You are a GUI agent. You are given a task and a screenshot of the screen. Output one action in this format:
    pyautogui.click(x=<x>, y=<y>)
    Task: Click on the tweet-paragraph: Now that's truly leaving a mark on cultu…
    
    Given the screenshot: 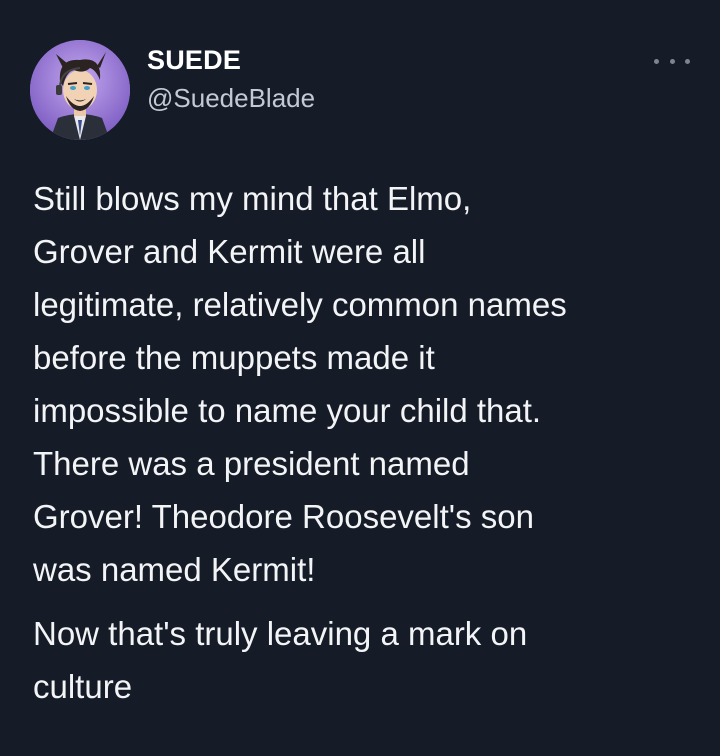 What is the action you would take?
    pyautogui.click(x=365, y=660)
    